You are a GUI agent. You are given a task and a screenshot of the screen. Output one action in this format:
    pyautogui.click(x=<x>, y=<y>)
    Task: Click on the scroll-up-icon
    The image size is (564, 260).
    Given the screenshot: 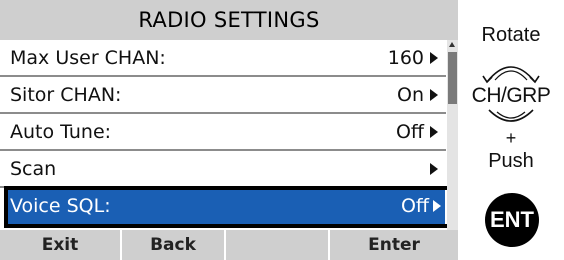 What is the action you would take?
    pyautogui.click(x=452, y=44)
    